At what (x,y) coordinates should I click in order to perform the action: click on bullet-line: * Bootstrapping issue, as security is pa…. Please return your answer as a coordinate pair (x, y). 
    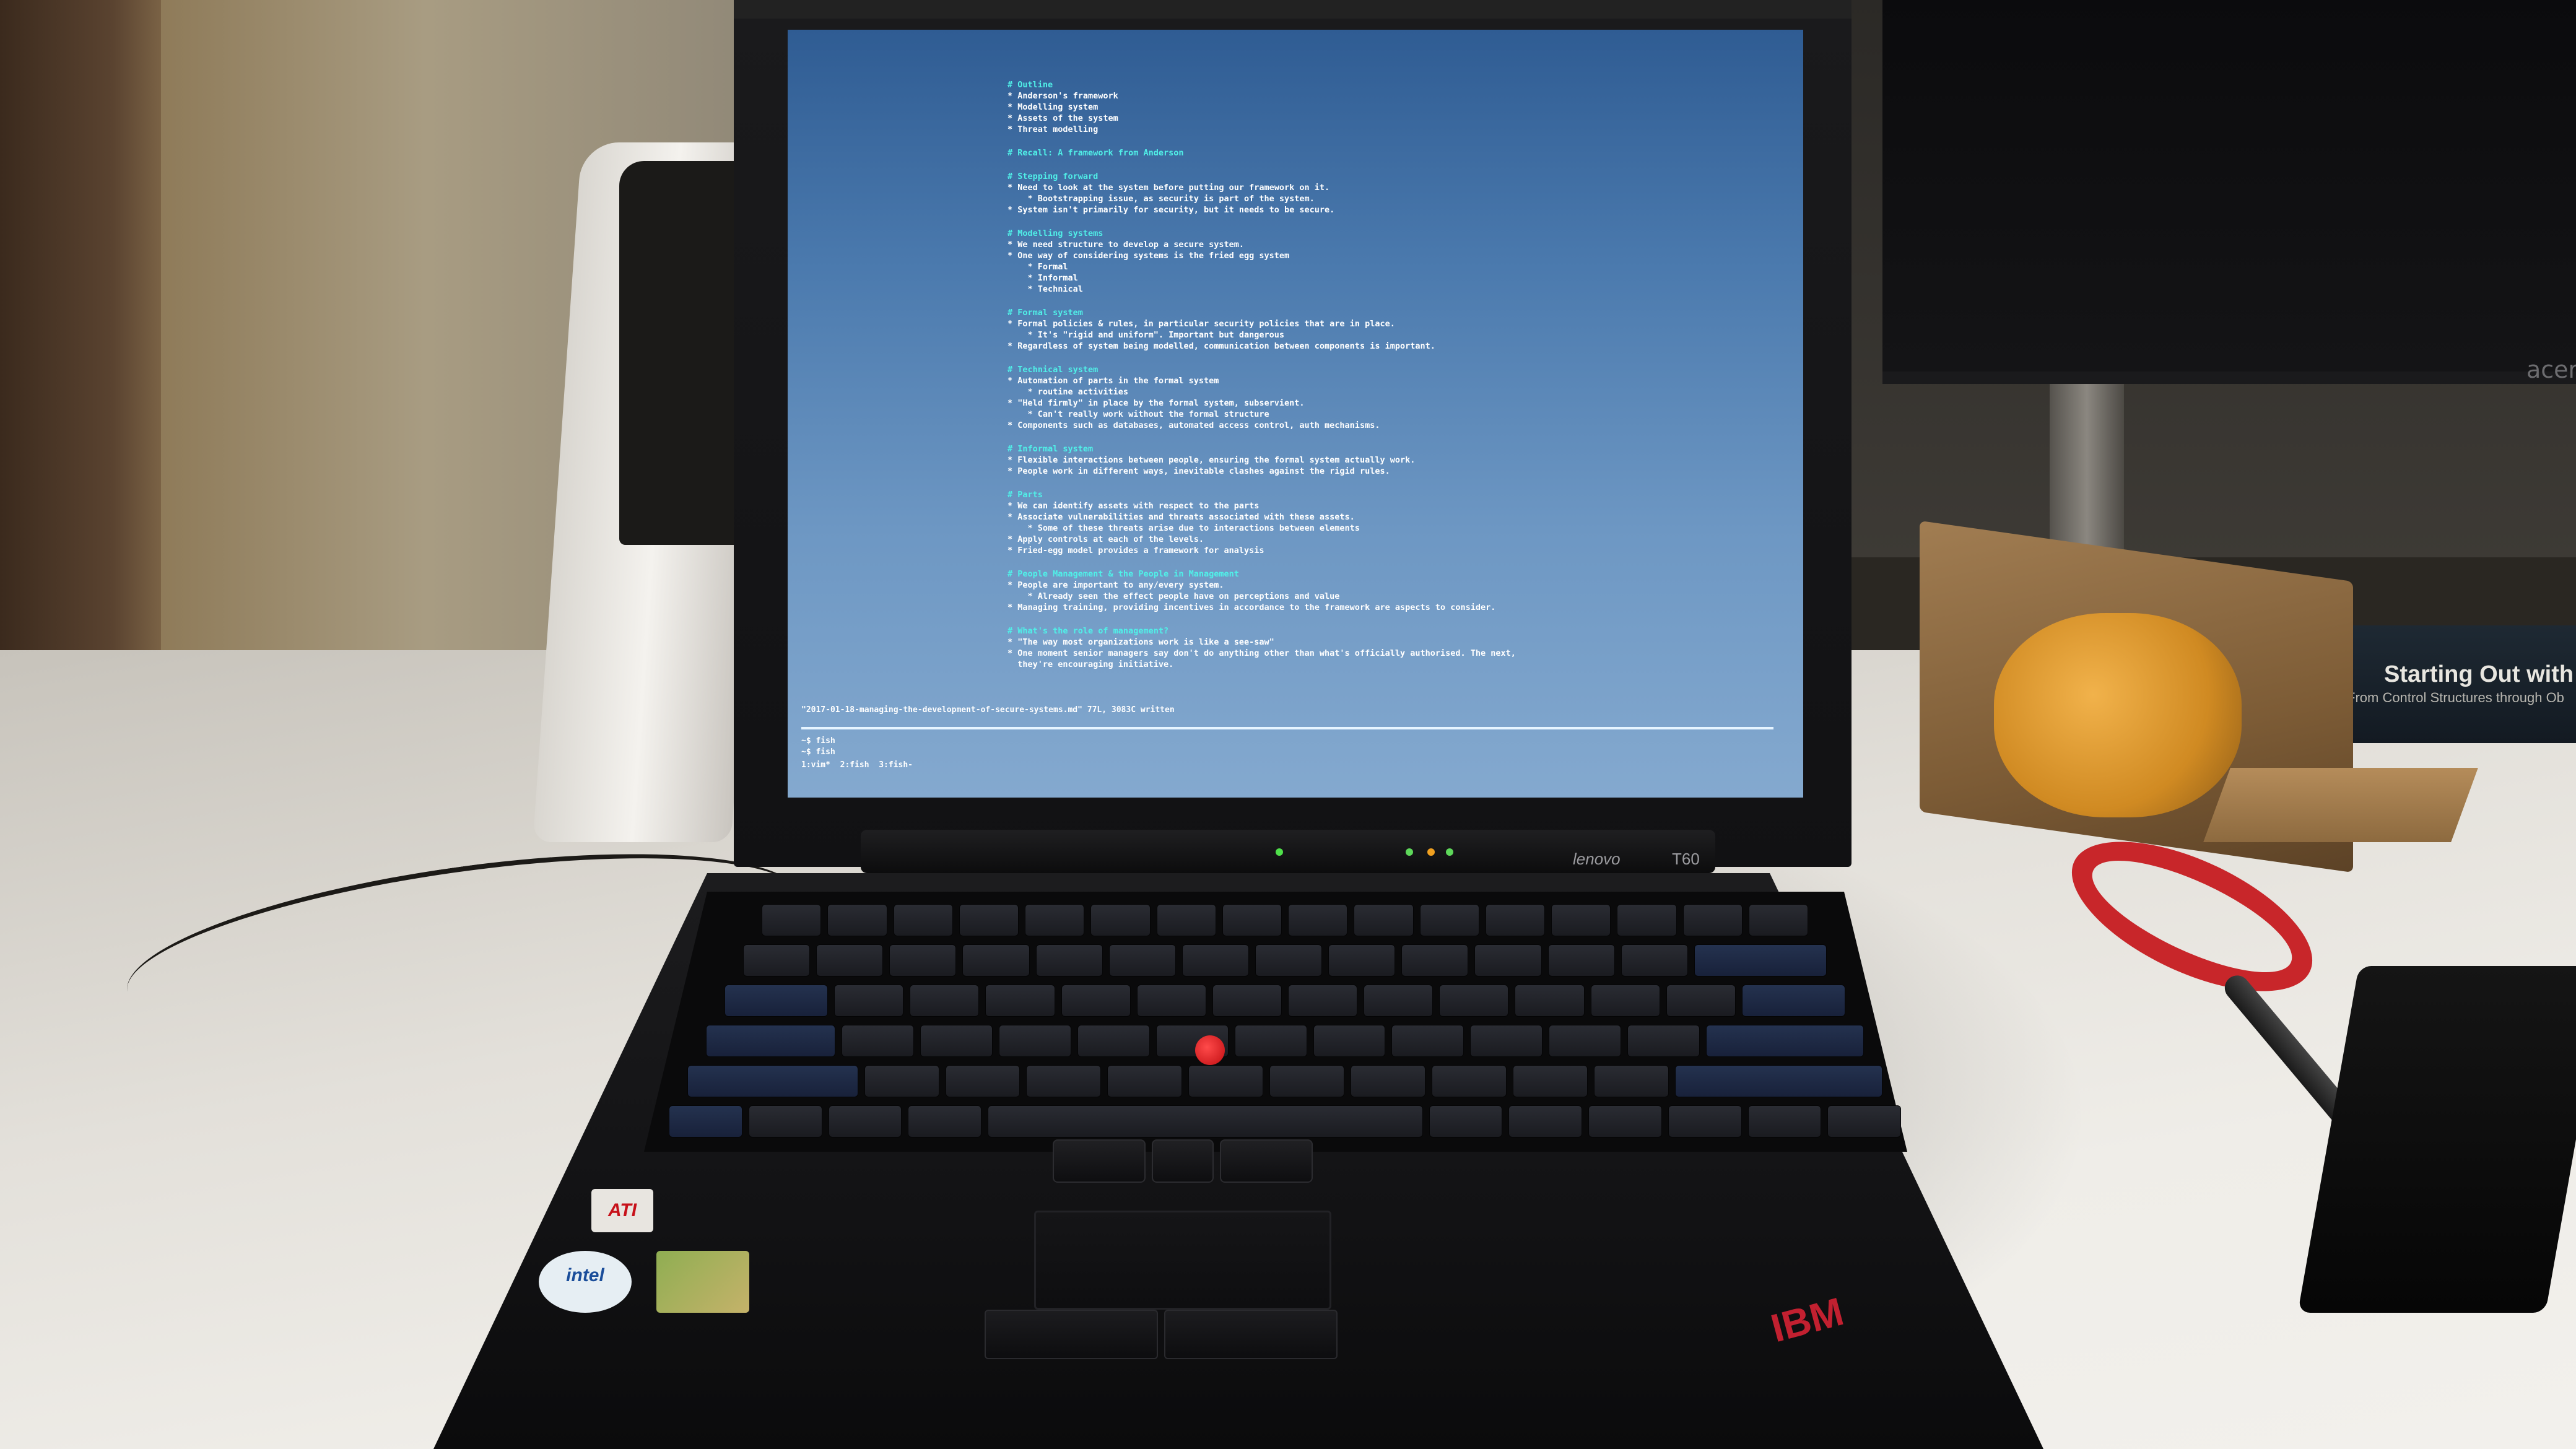
    Looking at the image, I should click on (1161, 199).